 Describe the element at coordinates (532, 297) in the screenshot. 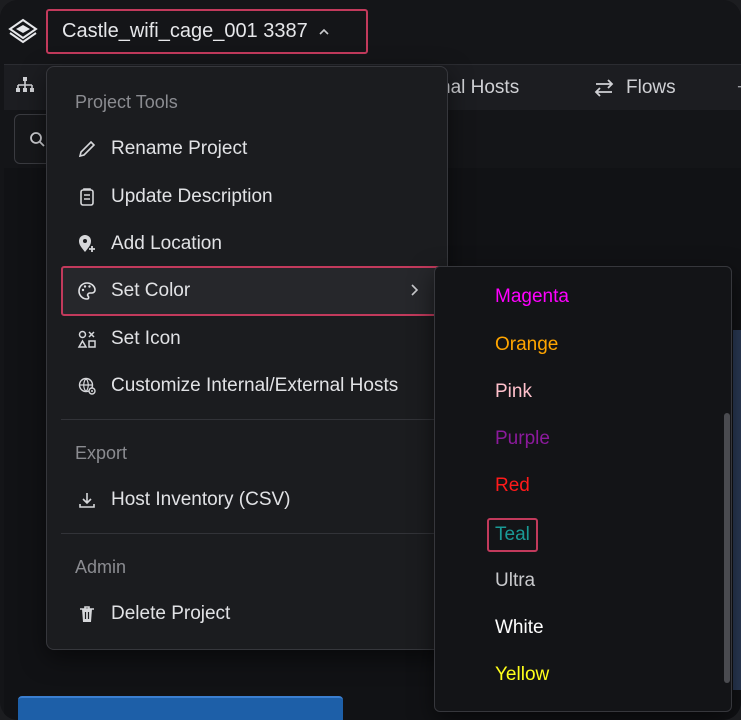

I see `color-option-magenta: Magenta` at that location.